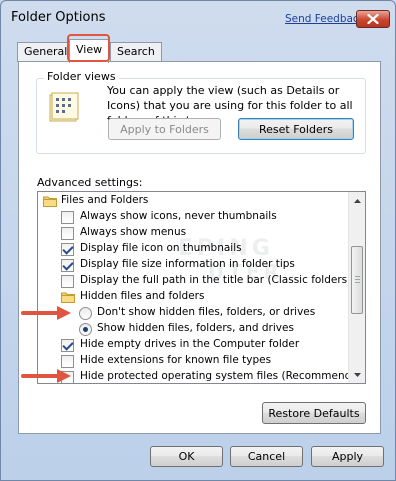 The width and height of the screenshot is (396, 481). Describe the element at coordinates (190, 344) in the screenshot. I see `tree-item-label: Hide empty drives in the Computer folder` at that location.